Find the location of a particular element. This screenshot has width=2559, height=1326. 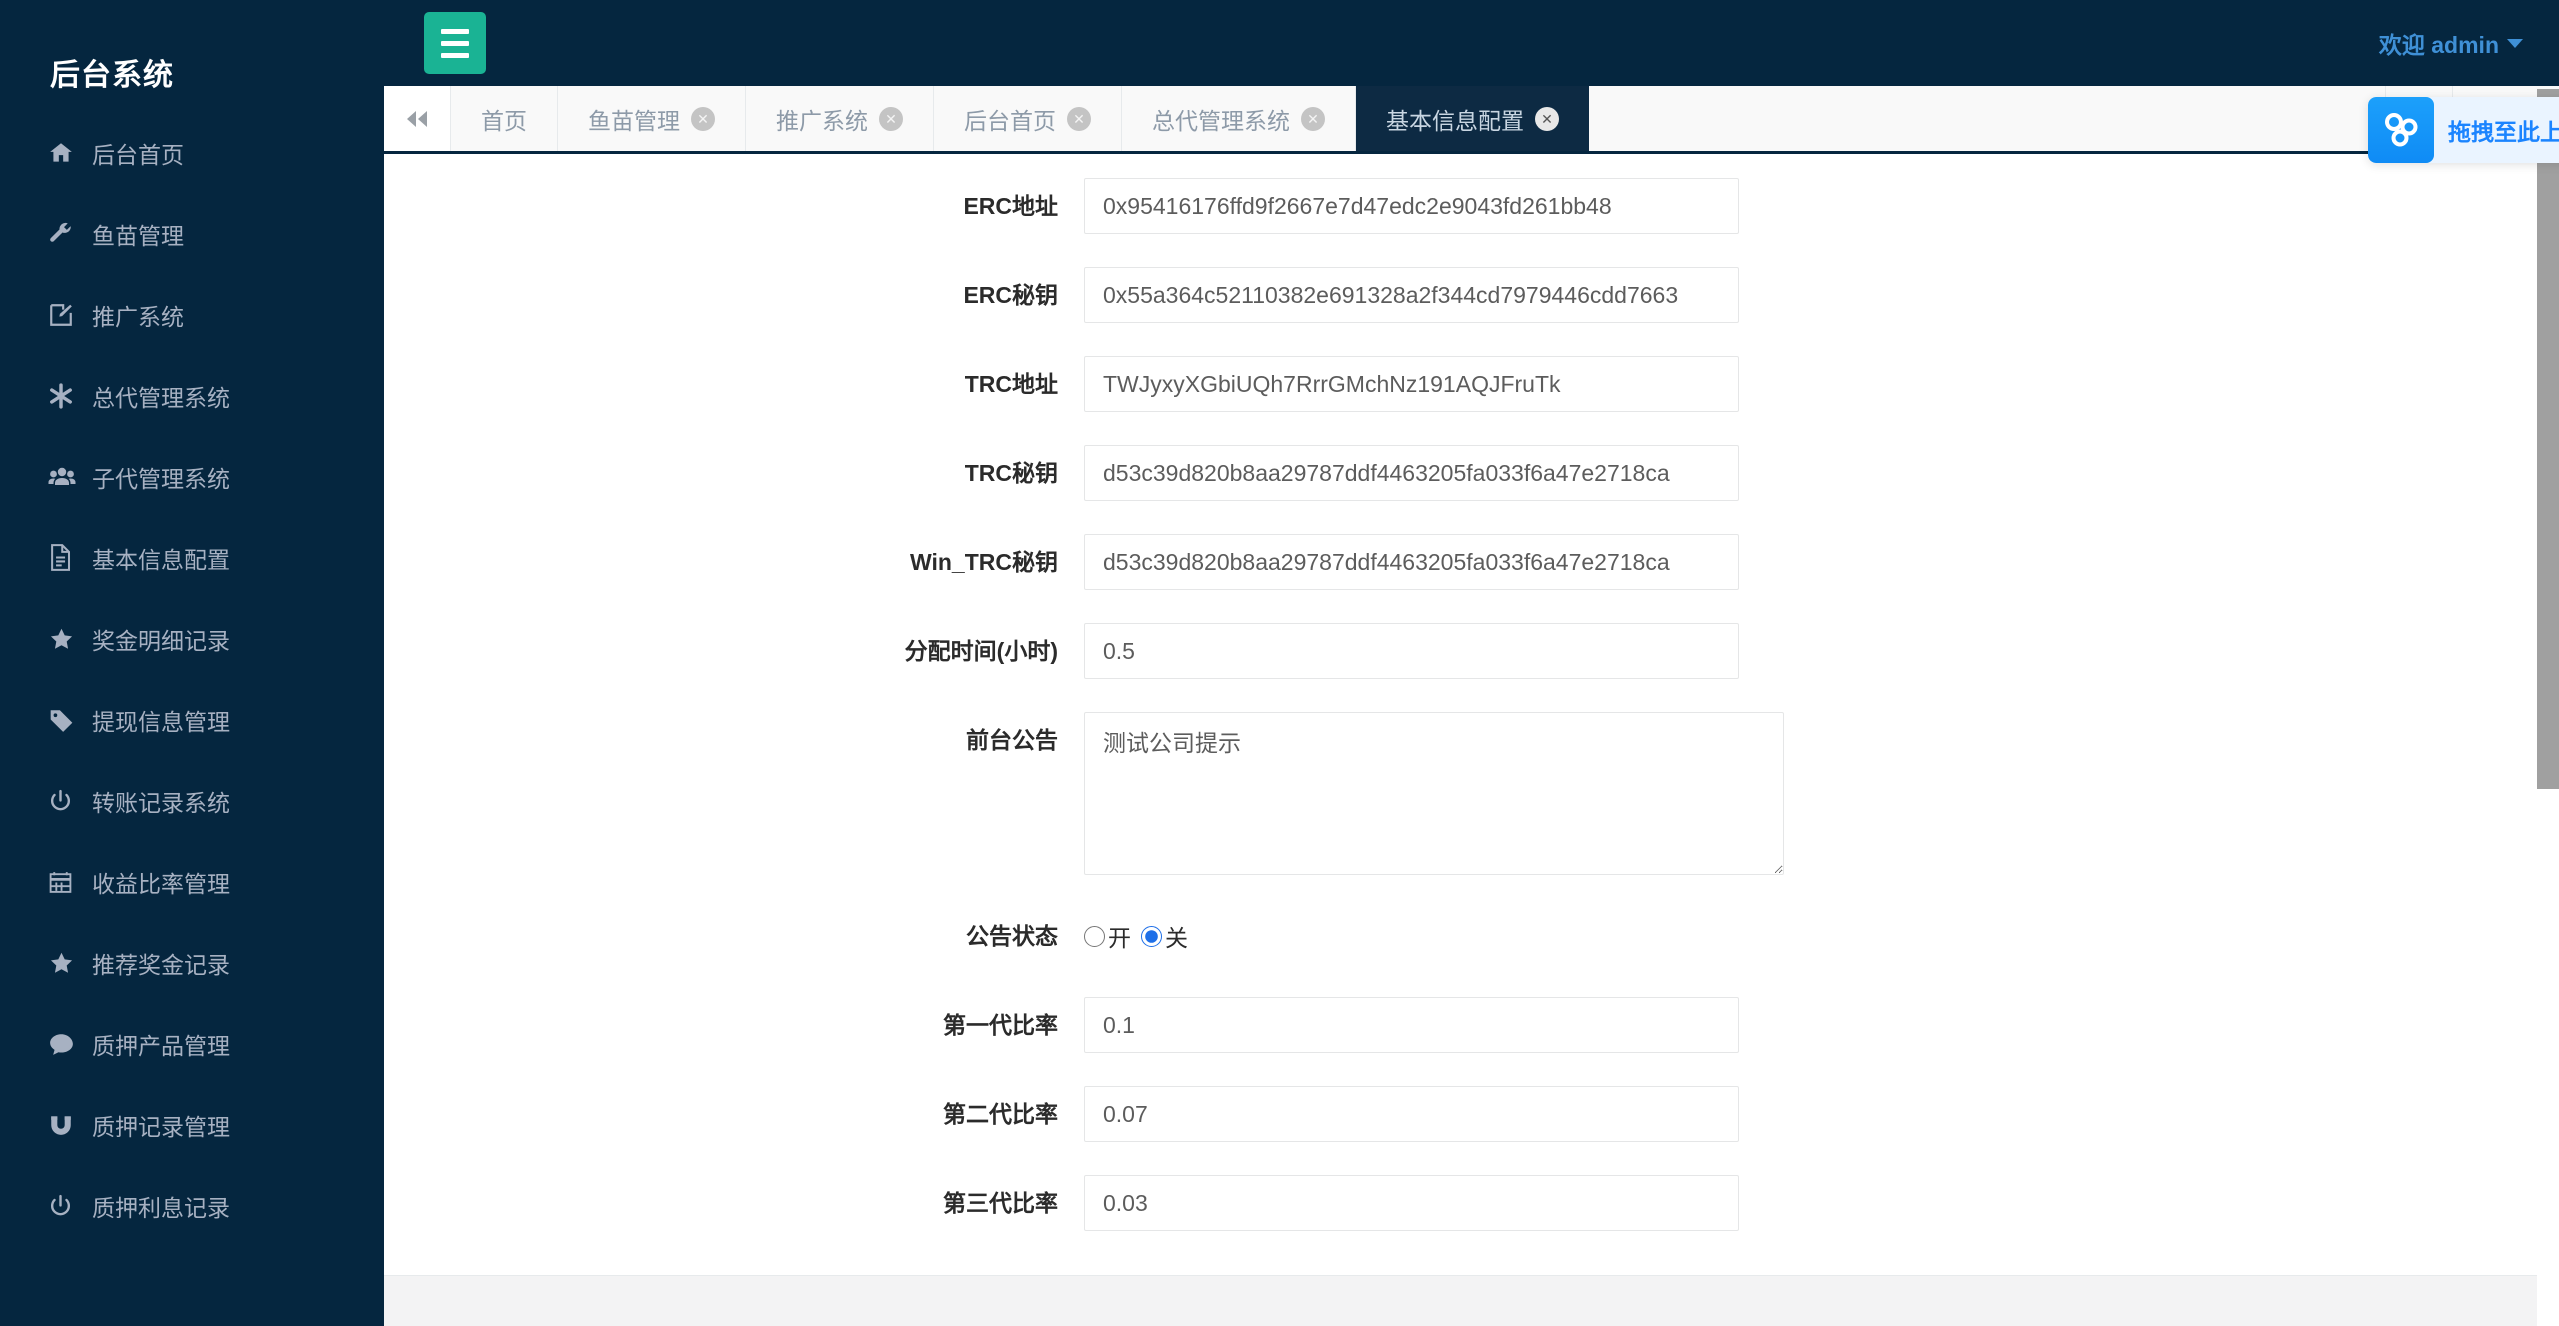

netdisk-upload-widget: 拖拽至此上传 is located at coordinates (2463, 130).